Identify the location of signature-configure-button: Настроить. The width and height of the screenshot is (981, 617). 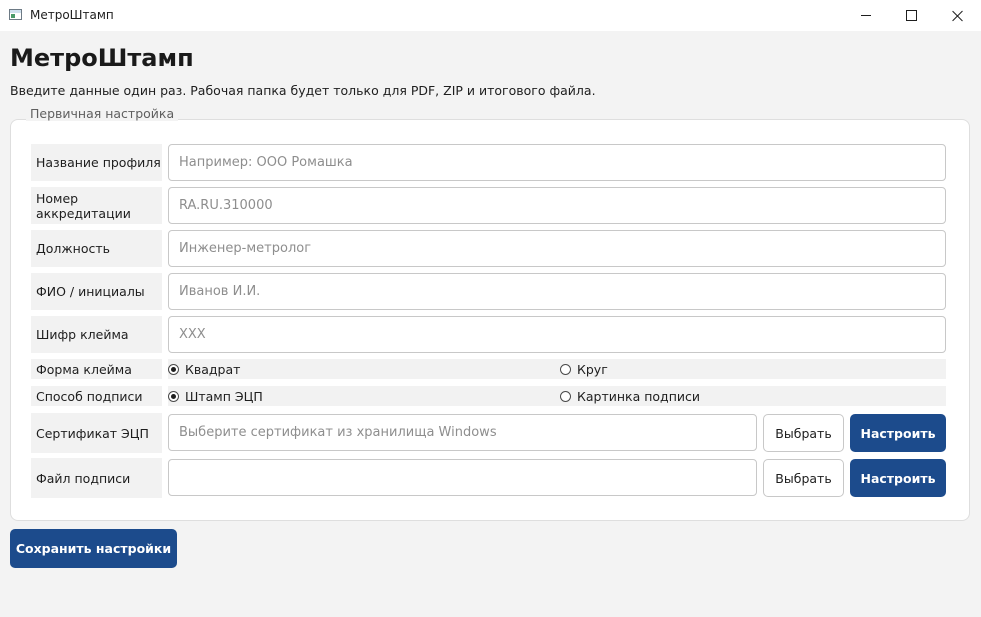
(898, 478).